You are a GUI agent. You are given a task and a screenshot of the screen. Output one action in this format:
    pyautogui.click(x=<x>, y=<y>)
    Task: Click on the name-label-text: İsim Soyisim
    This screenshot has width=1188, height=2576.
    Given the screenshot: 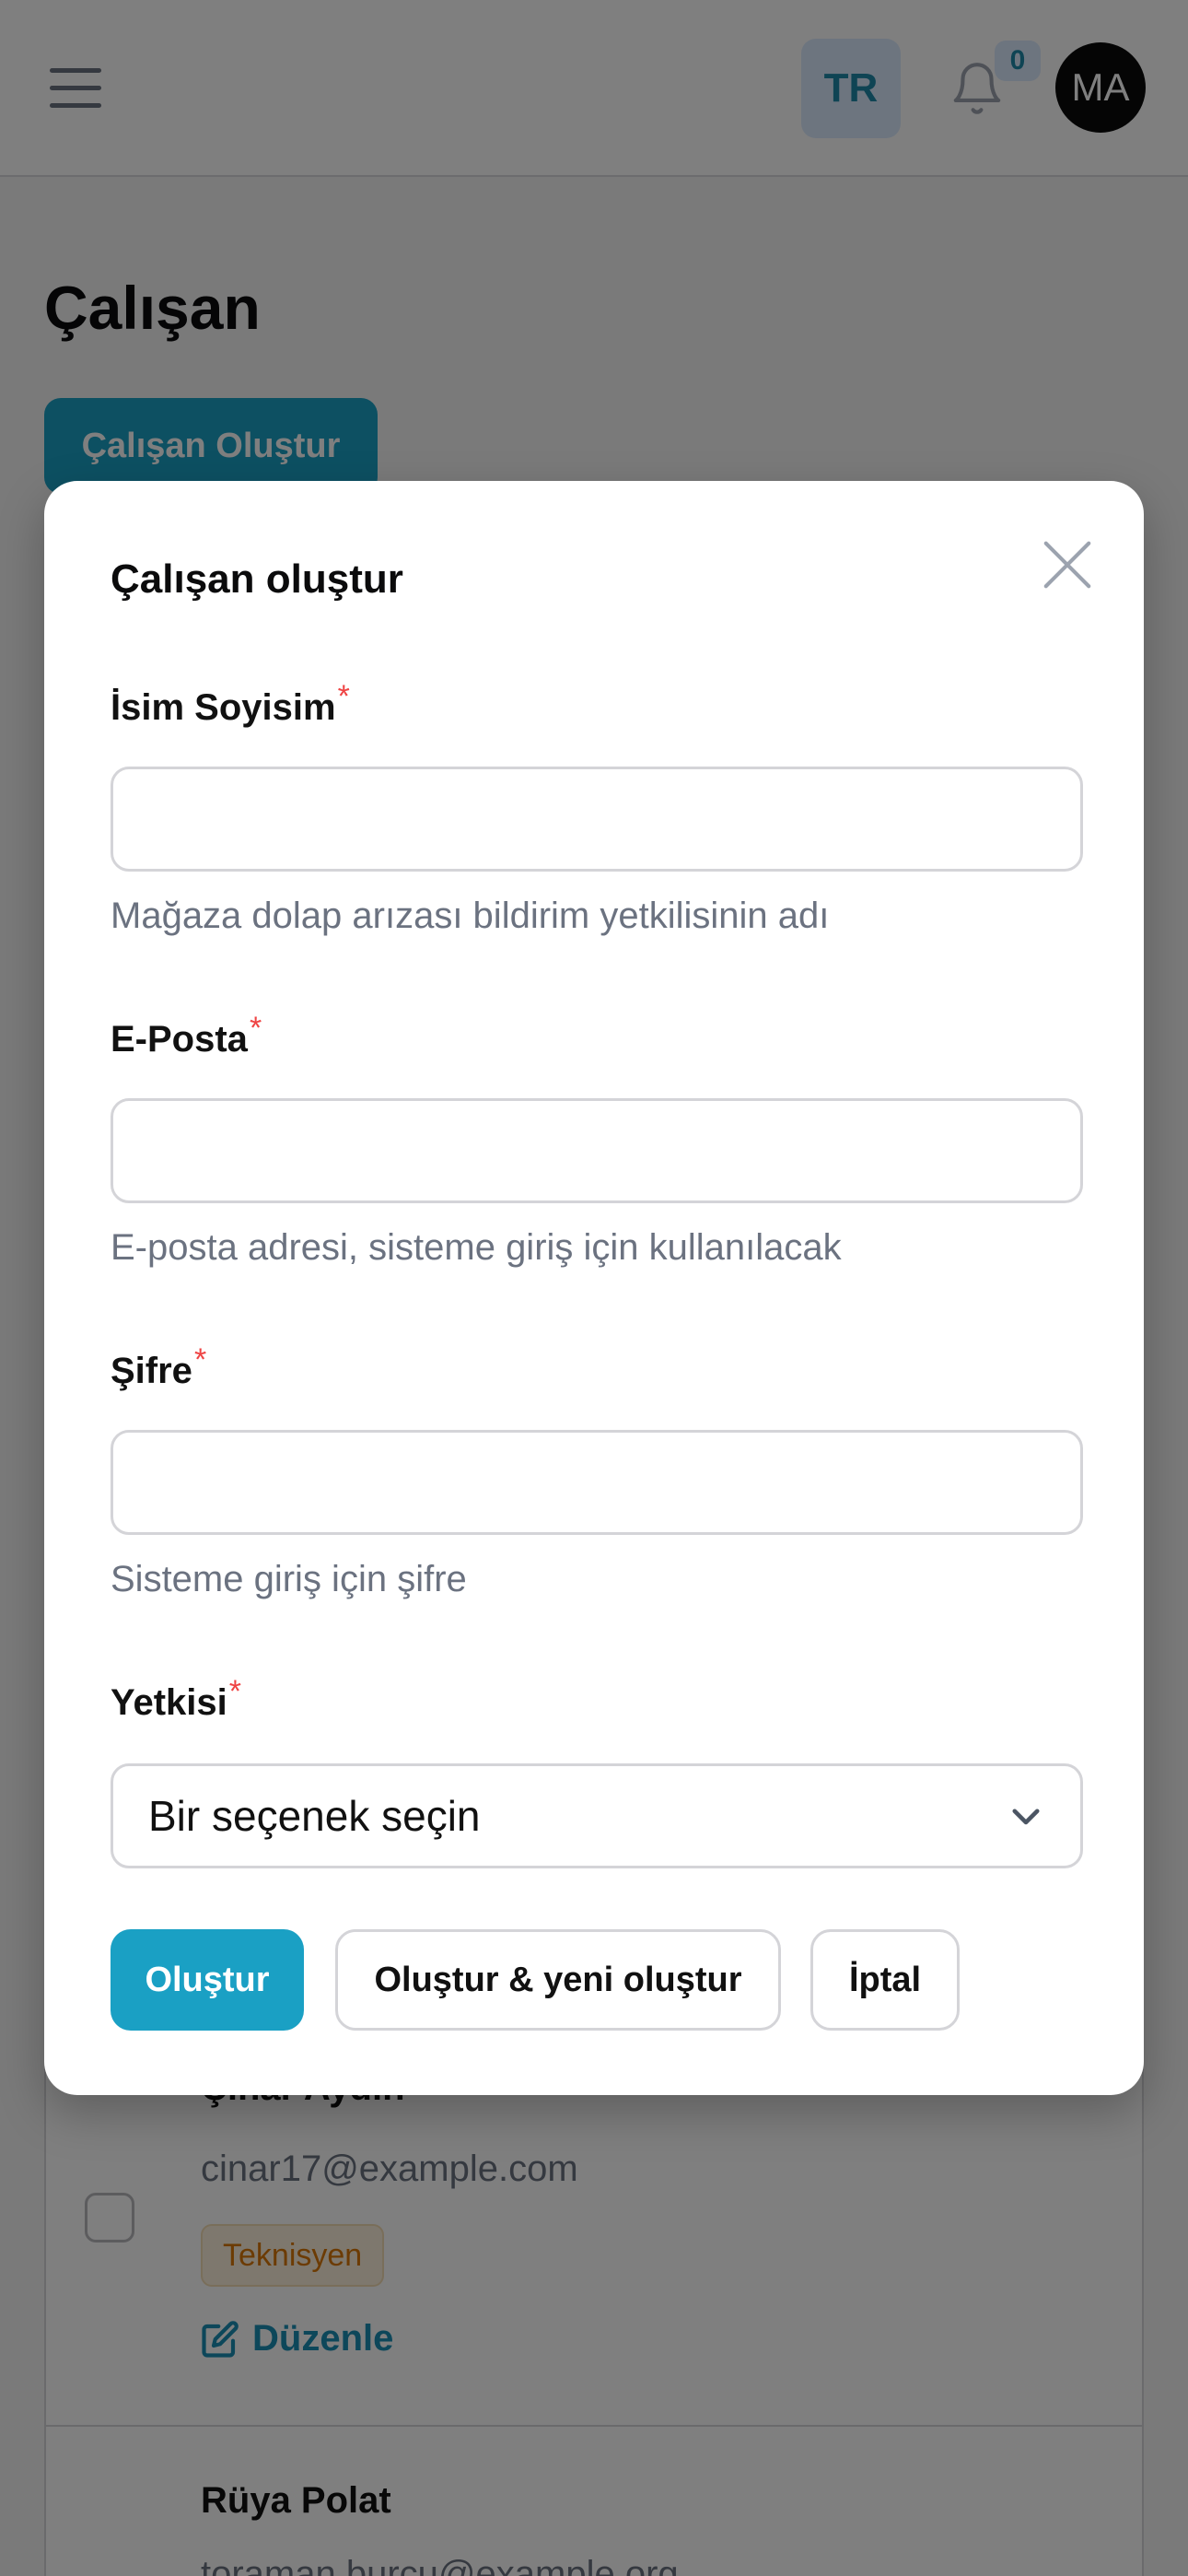 What is the action you would take?
    pyautogui.click(x=223, y=707)
    